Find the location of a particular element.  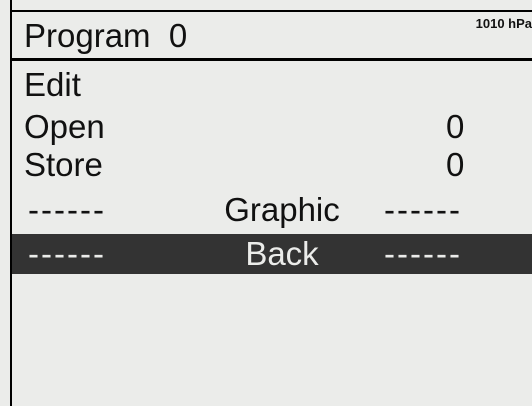

back-button: ------ Back ------ is located at coordinates (272, 254).